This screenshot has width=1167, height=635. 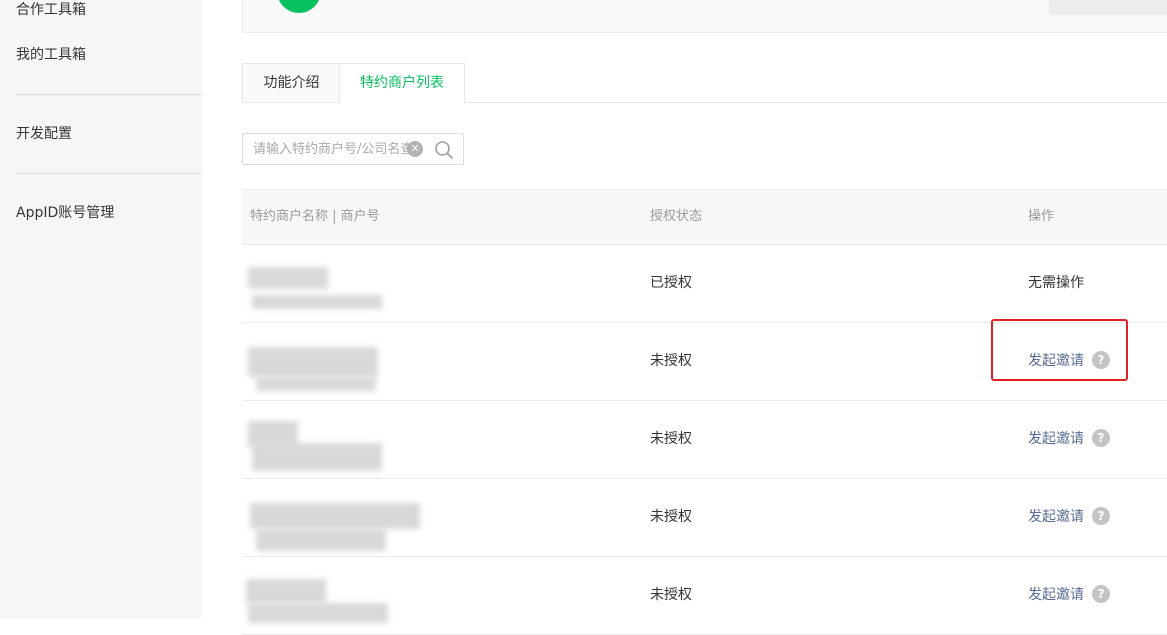 I want to click on status-card-button, so click(x=1108, y=7).